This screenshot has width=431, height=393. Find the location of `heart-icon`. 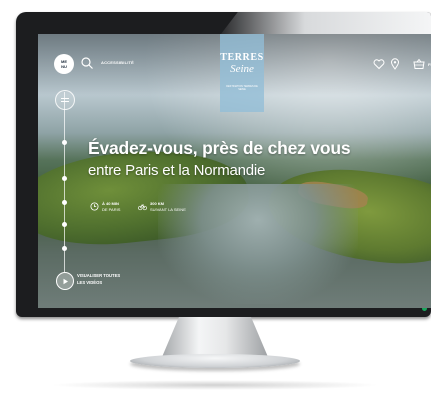

heart-icon is located at coordinates (379, 64).